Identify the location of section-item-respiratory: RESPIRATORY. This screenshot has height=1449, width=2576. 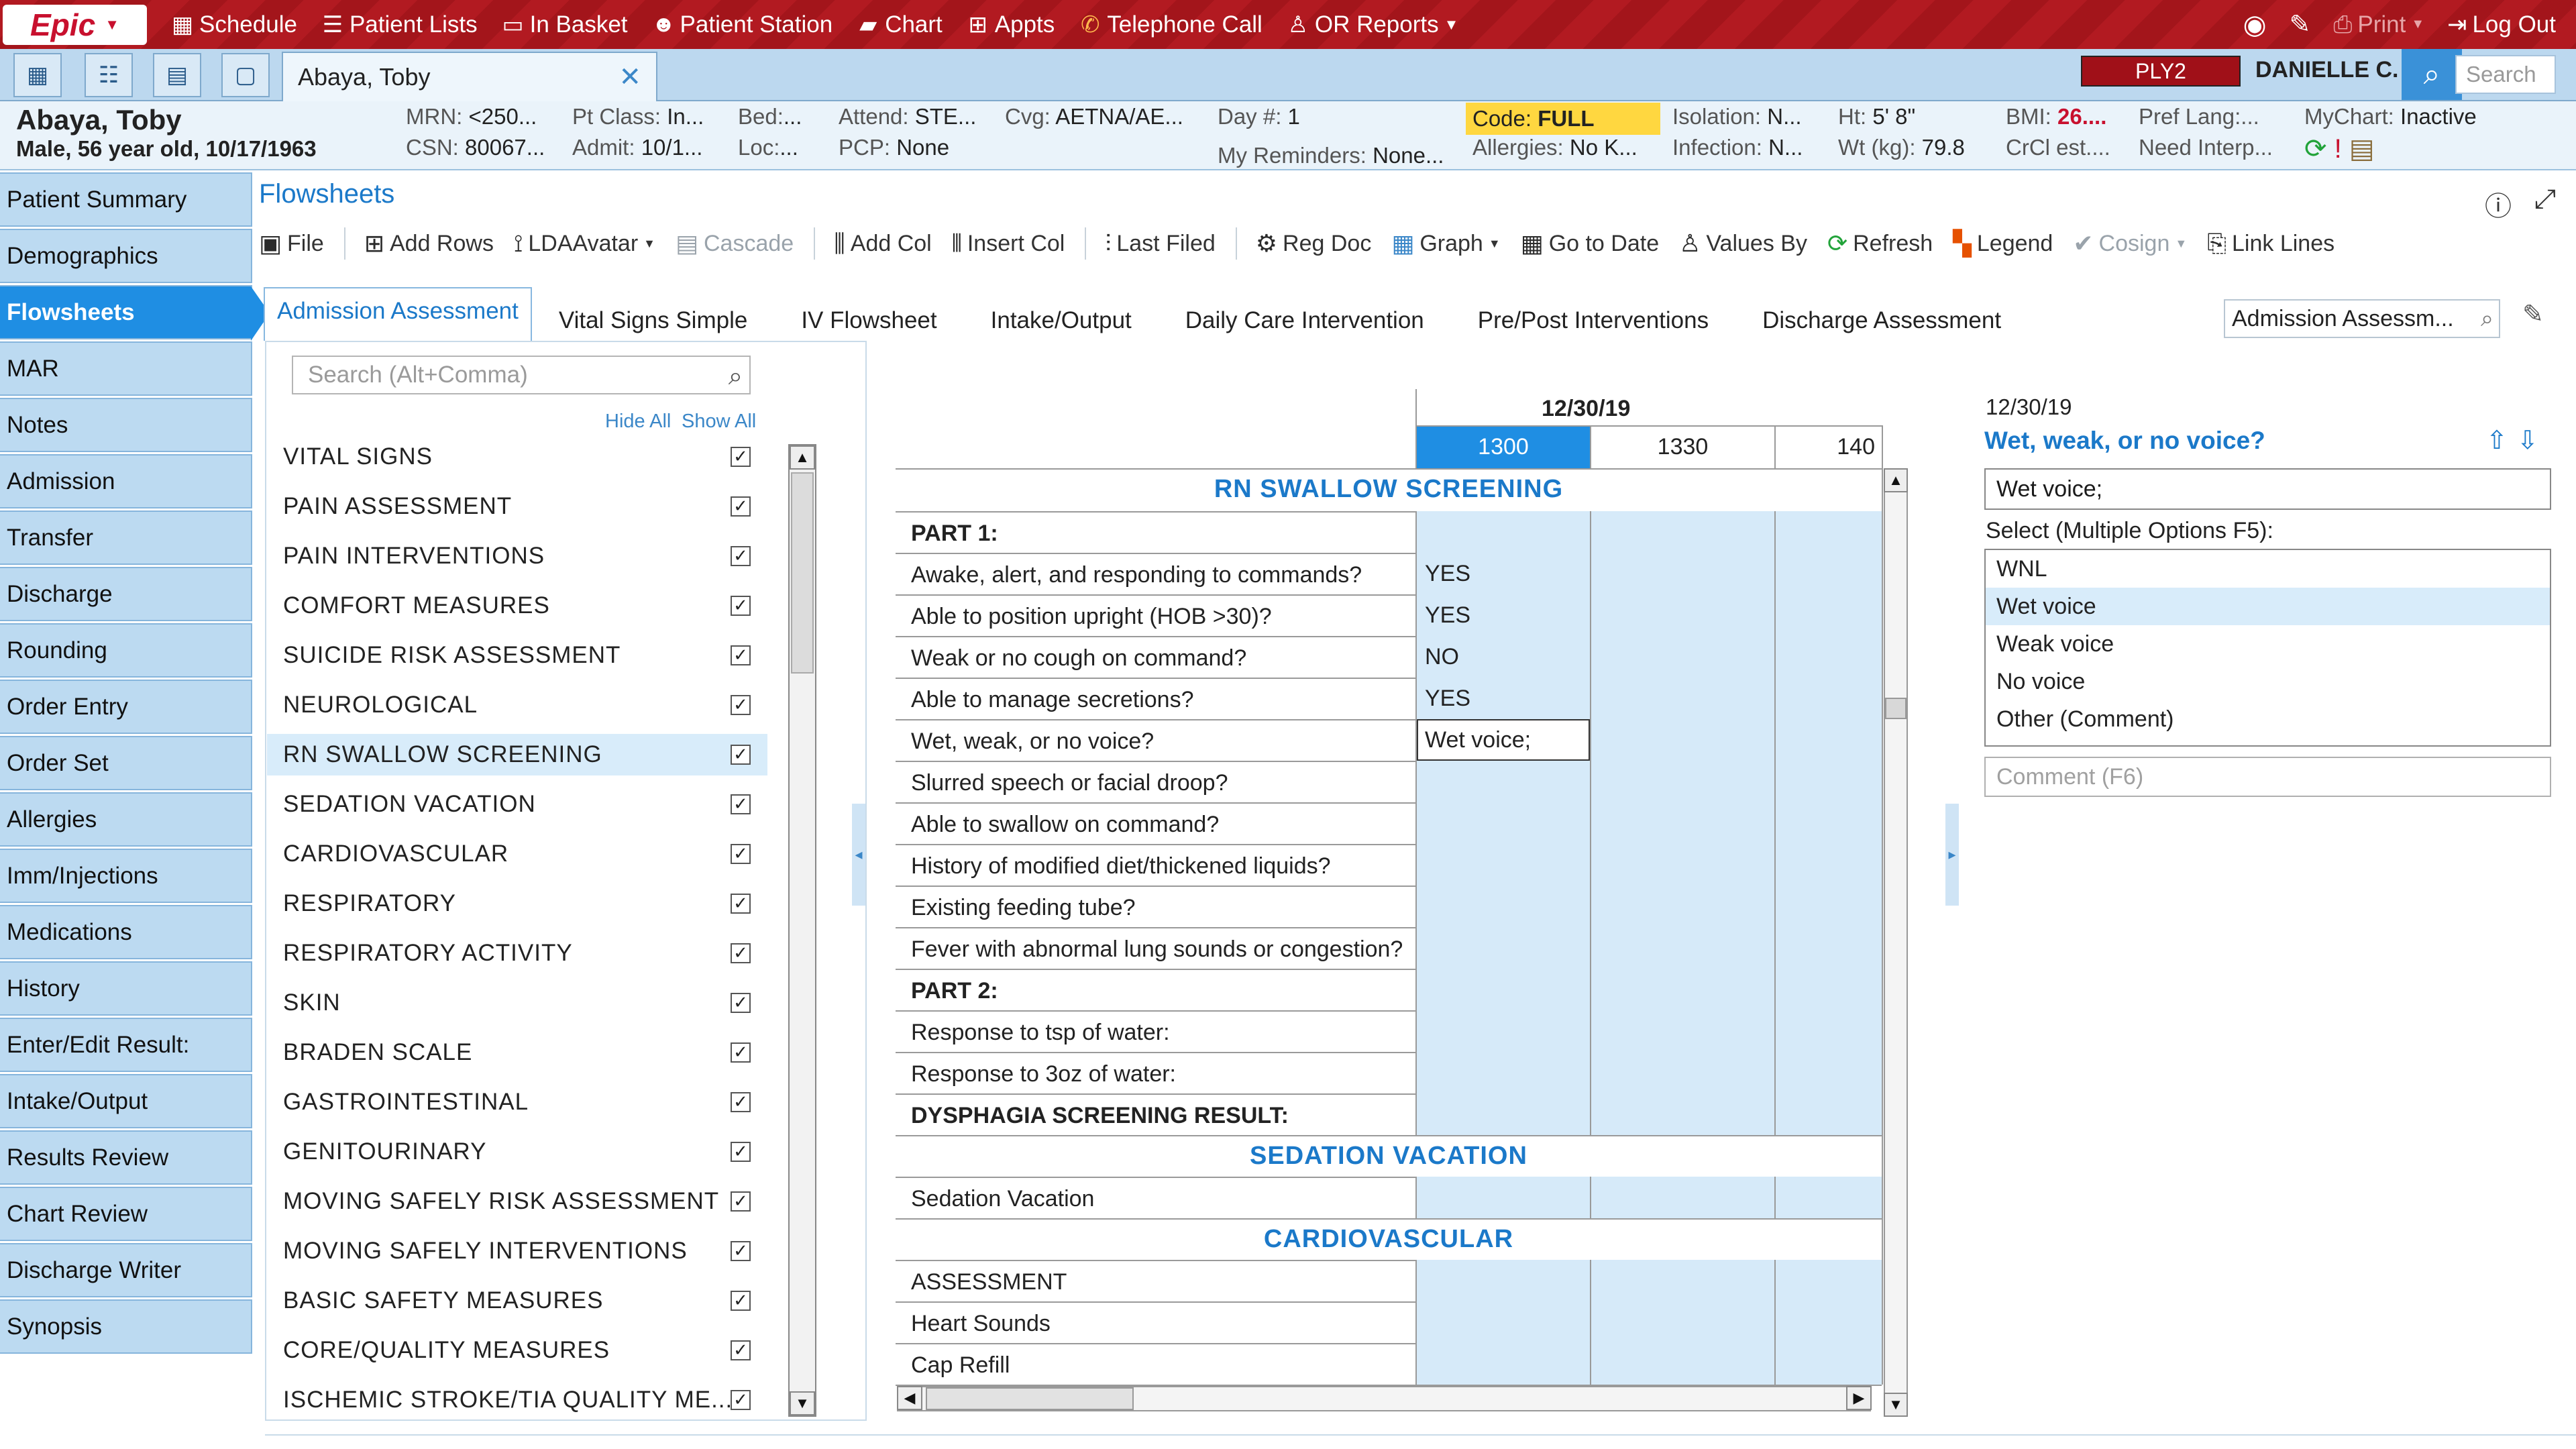
(517, 903).